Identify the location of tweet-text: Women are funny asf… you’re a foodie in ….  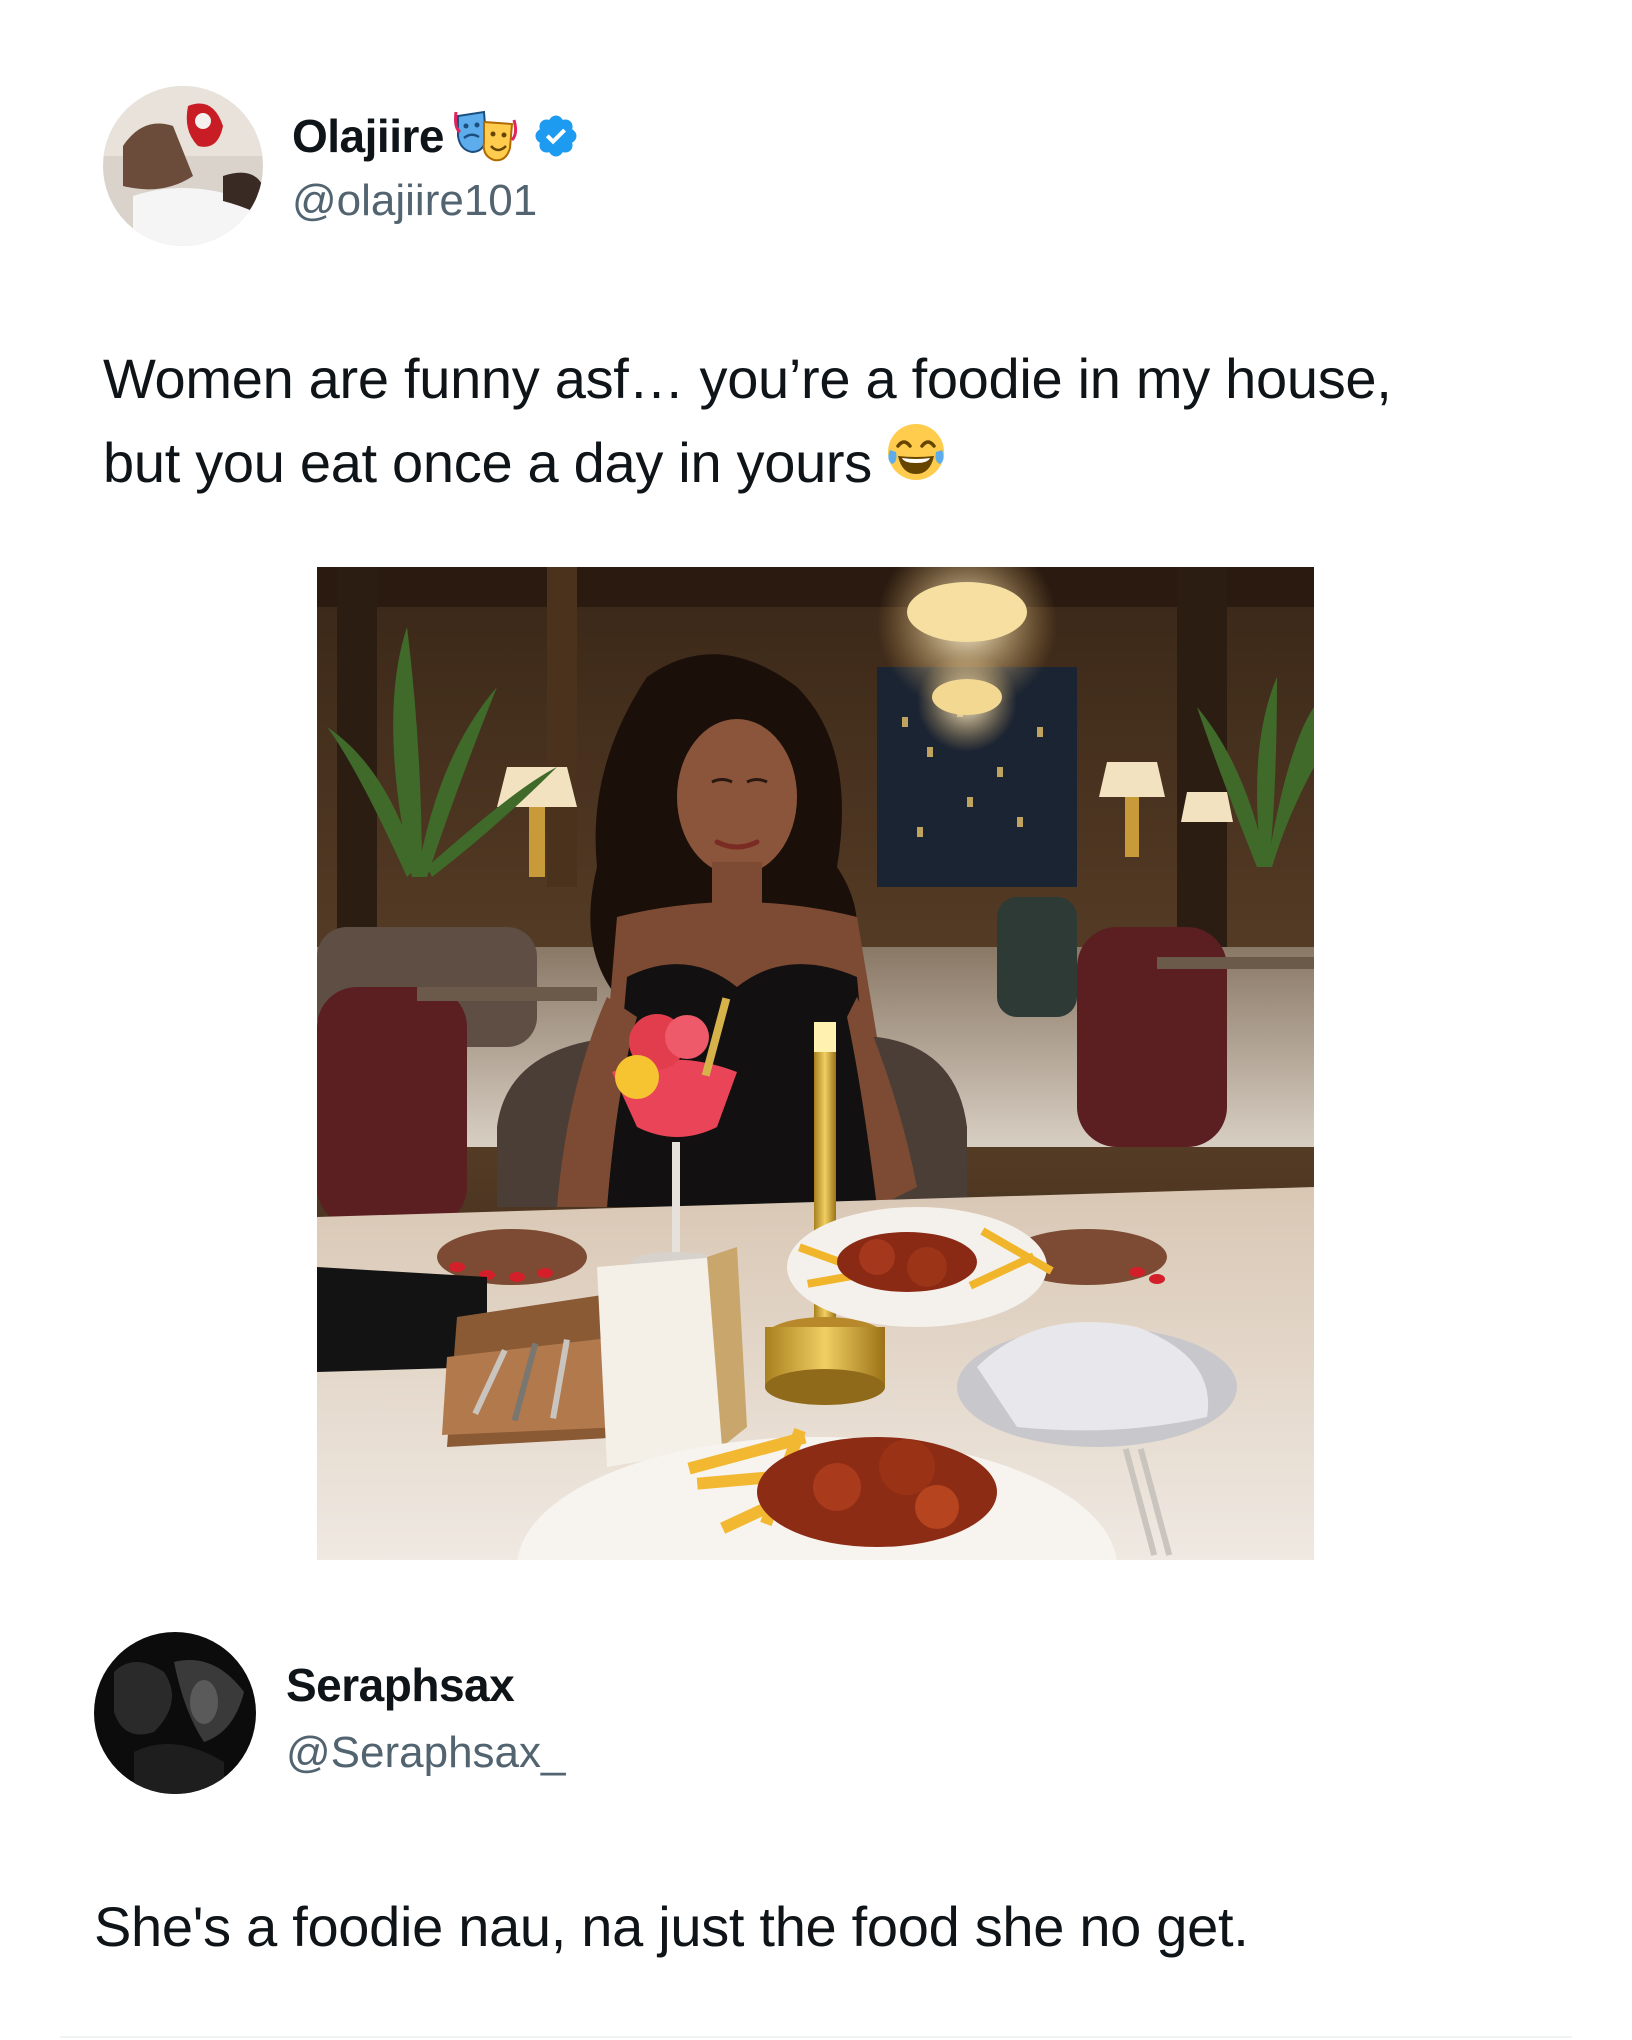
(833, 422).